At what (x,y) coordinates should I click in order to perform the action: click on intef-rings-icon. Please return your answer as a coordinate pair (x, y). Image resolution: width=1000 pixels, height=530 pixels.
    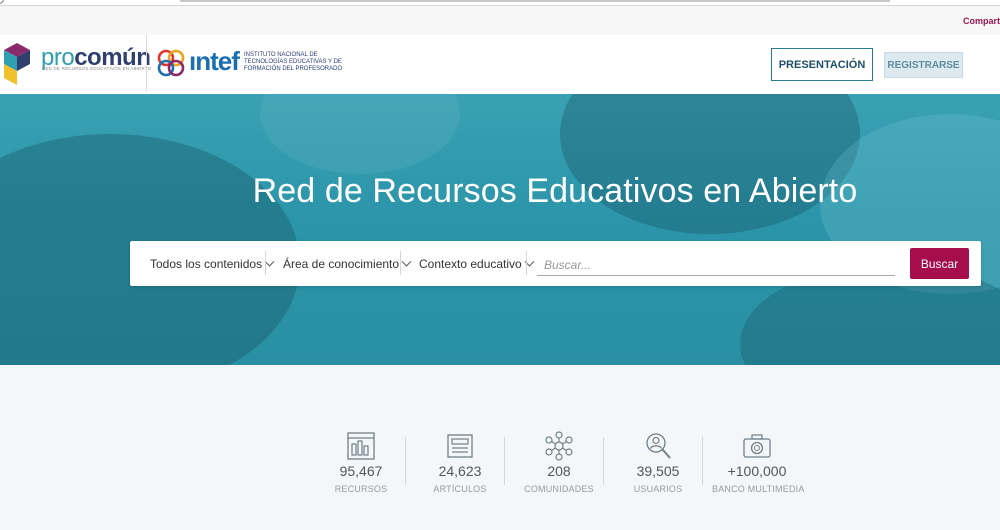
    Looking at the image, I should click on (171, 63).